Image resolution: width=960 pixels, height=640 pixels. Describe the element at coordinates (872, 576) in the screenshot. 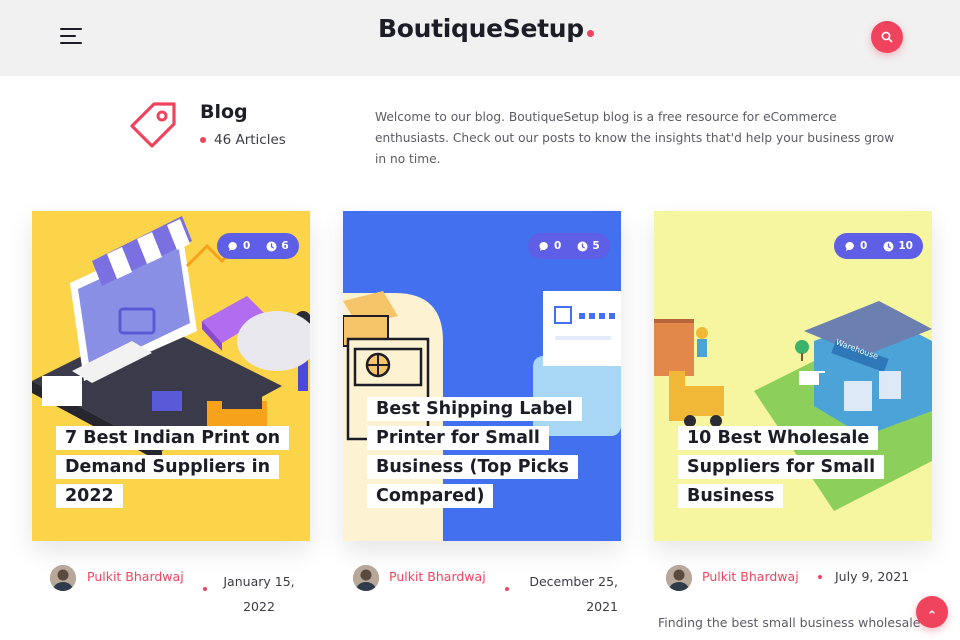

I see `post-date: July 9, 2021` at that location.